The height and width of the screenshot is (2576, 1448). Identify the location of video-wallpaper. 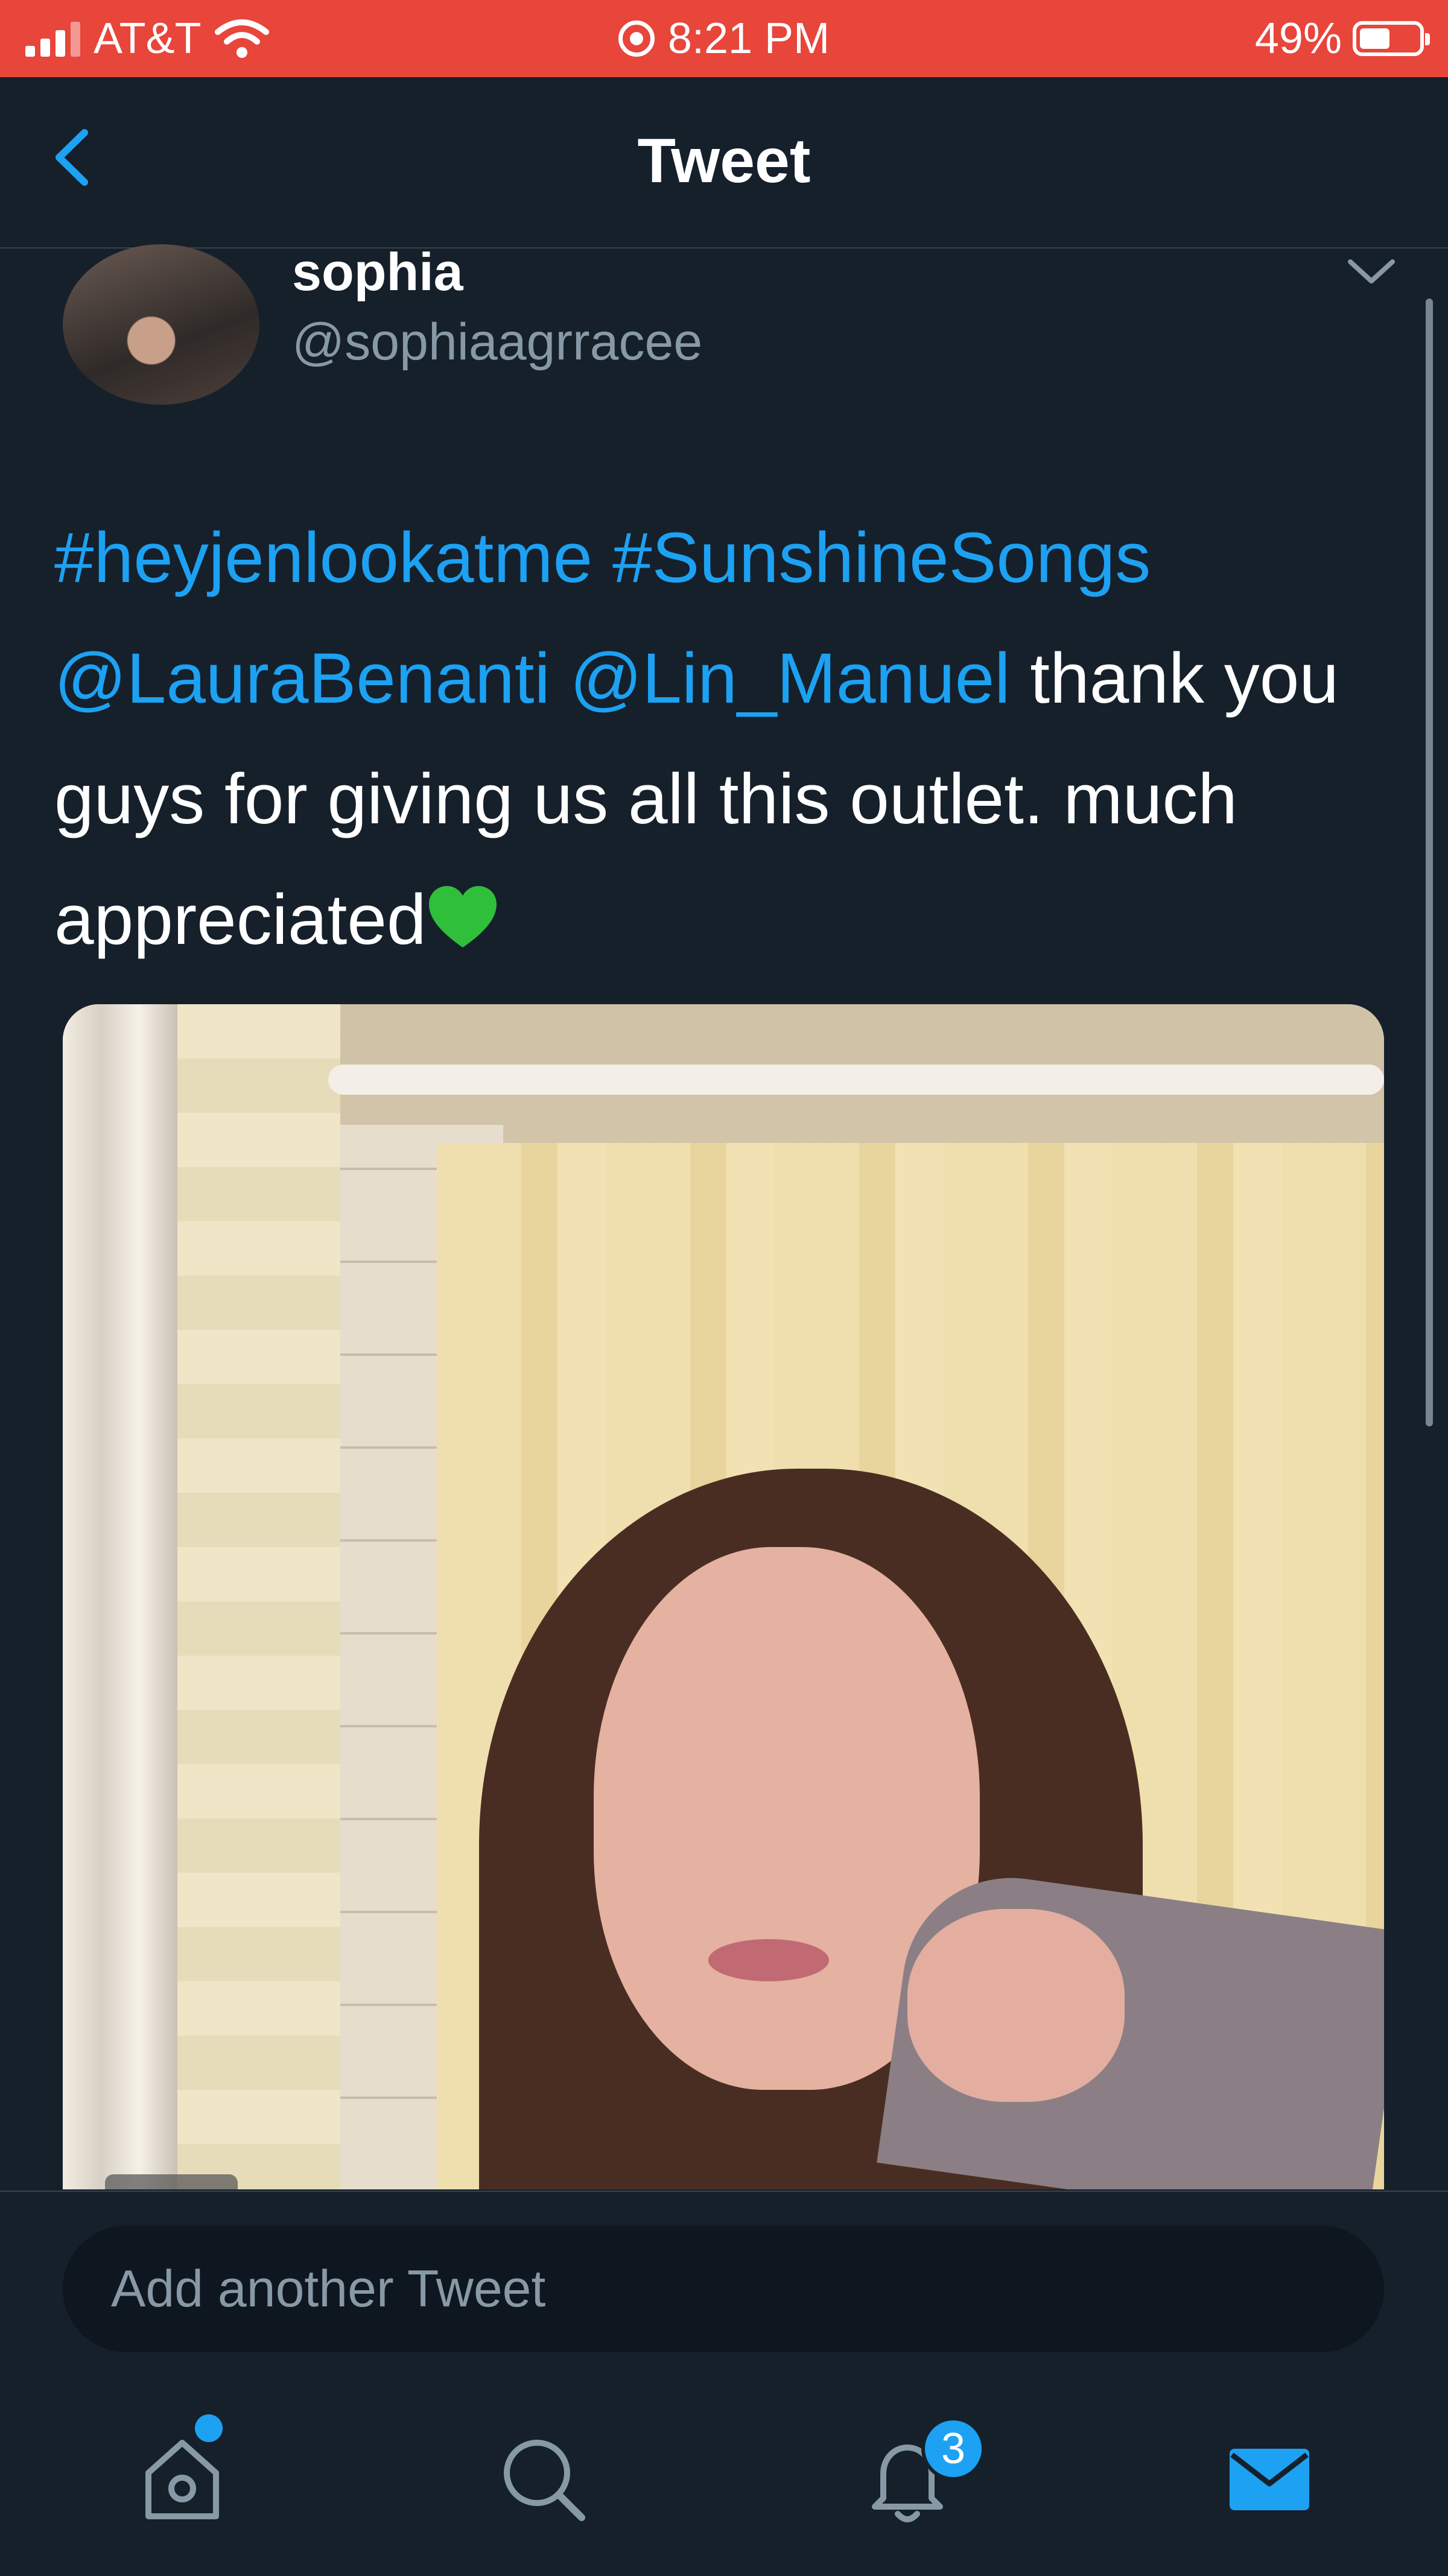
(259, 1596).